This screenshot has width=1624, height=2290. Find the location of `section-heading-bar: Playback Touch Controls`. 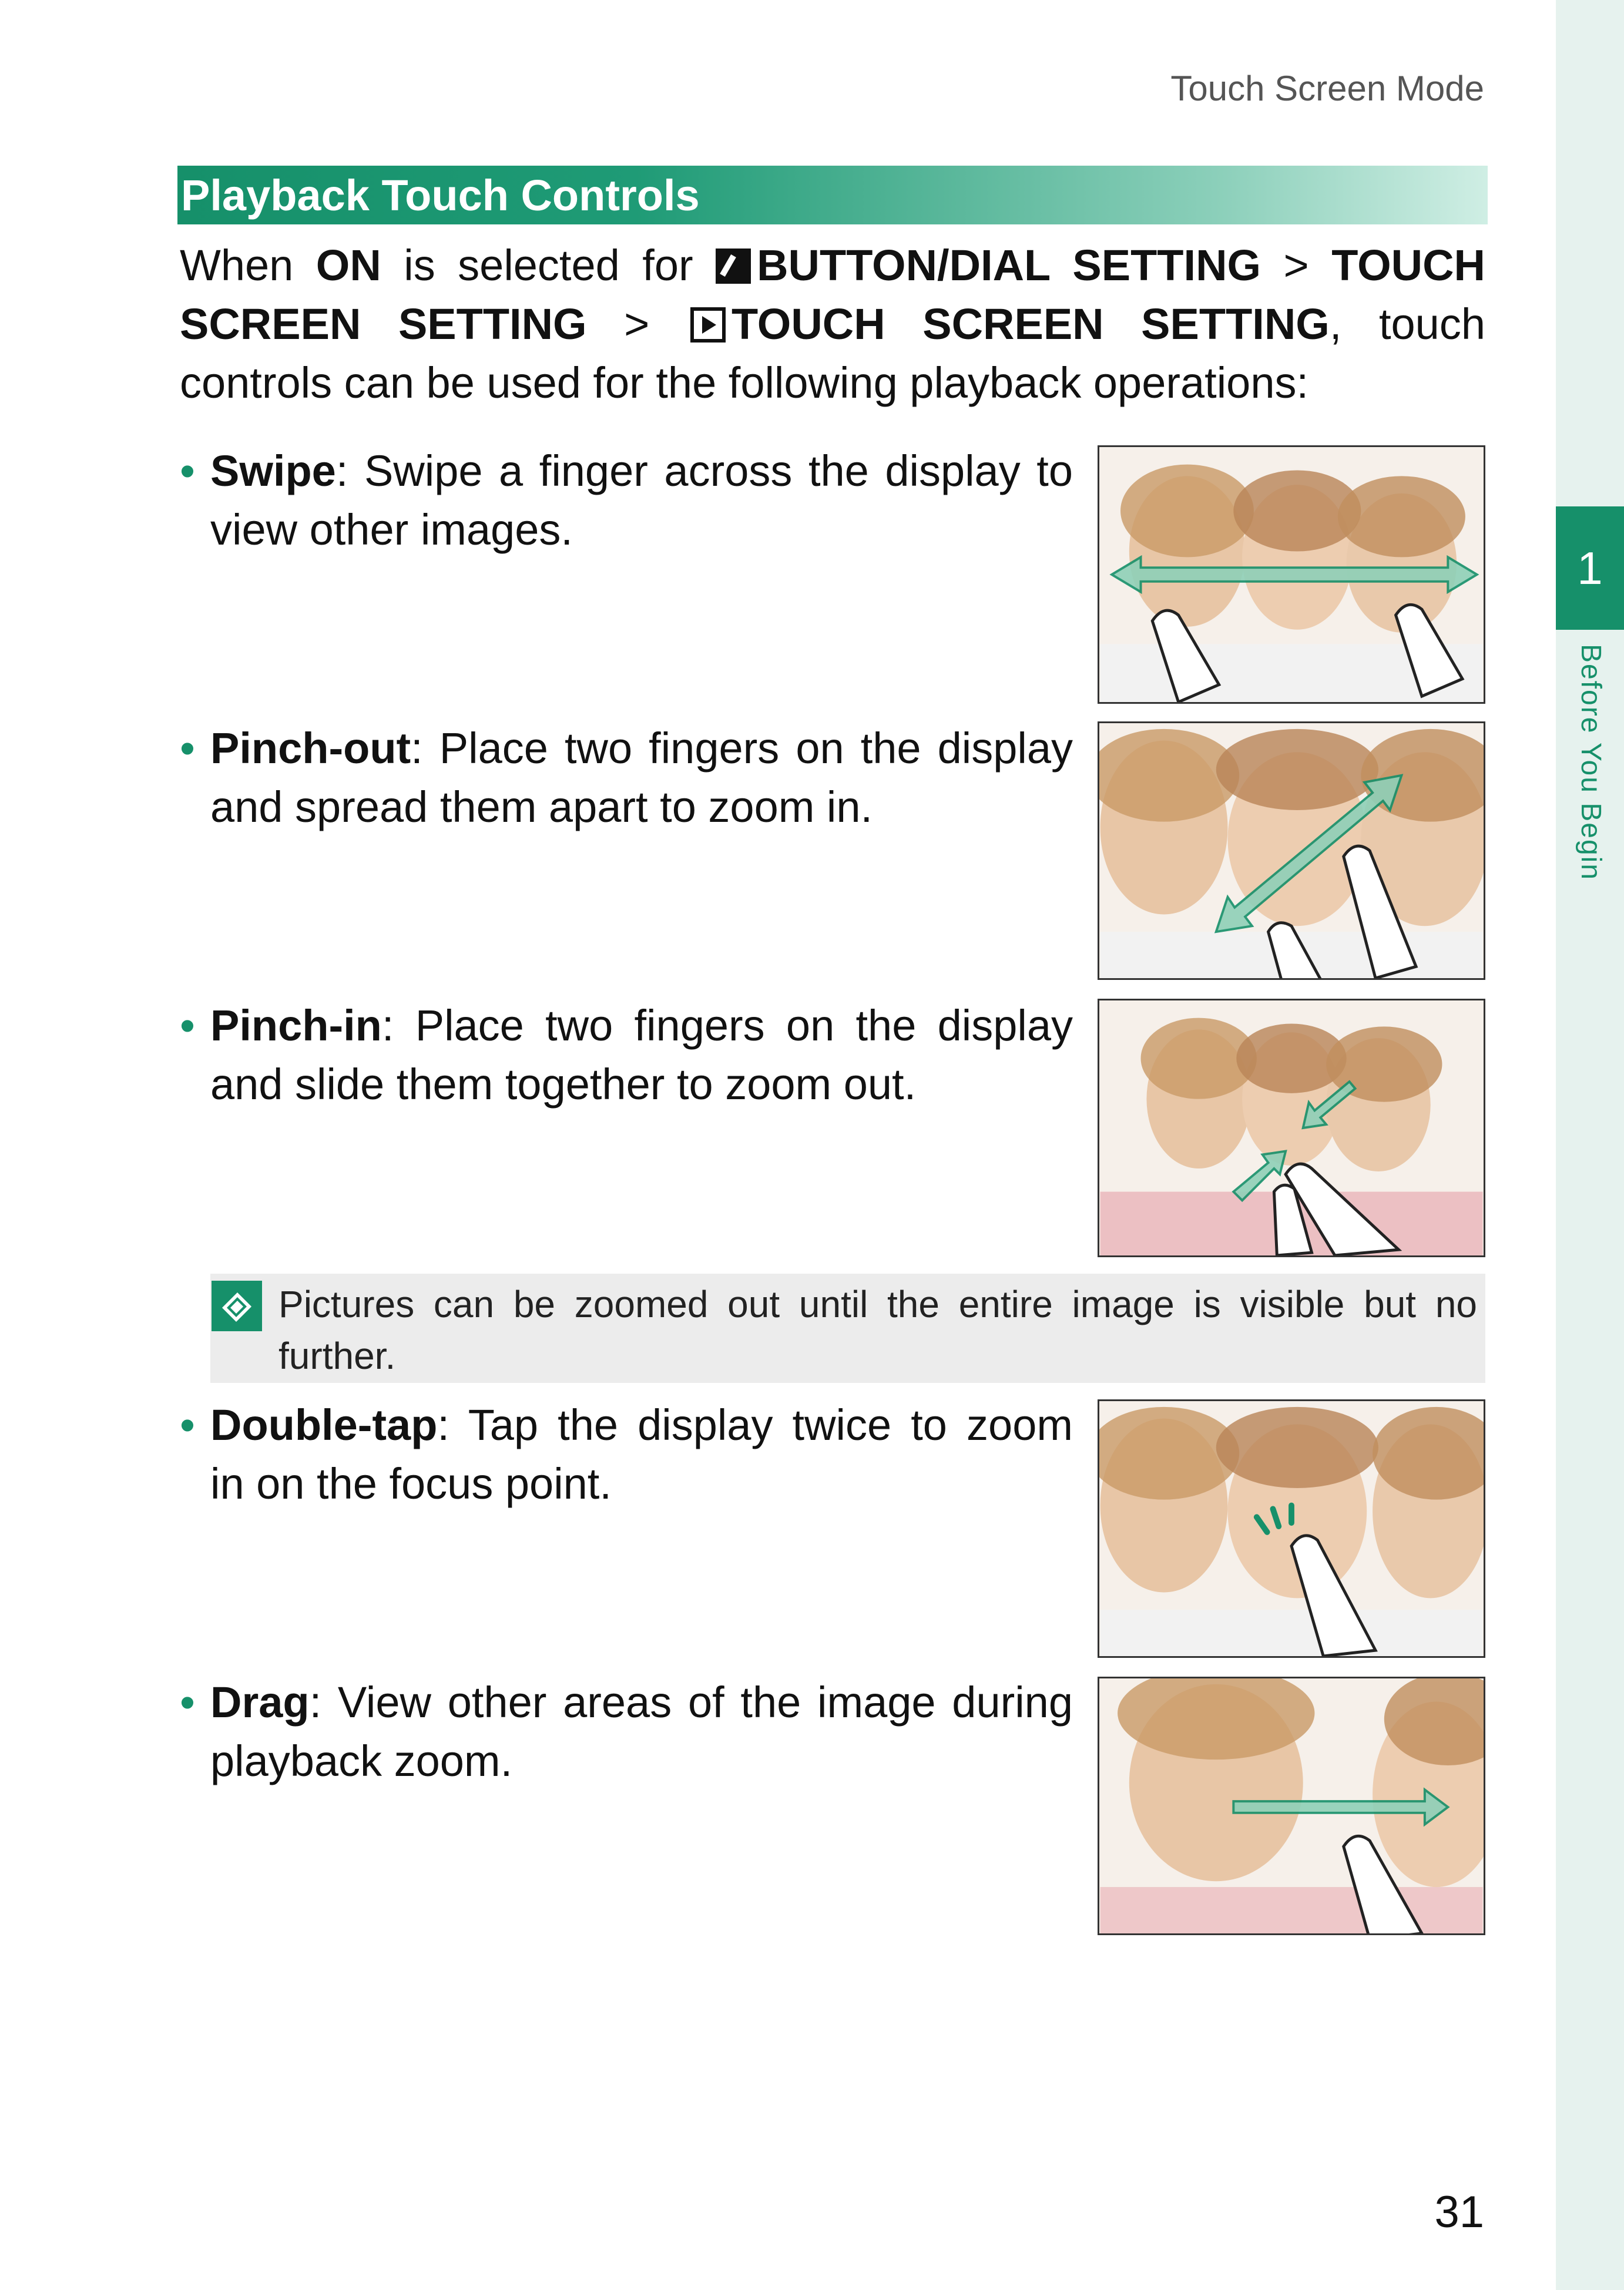

section-heading-bar: Playback Touch Controls is located at coordinates (833, 195).